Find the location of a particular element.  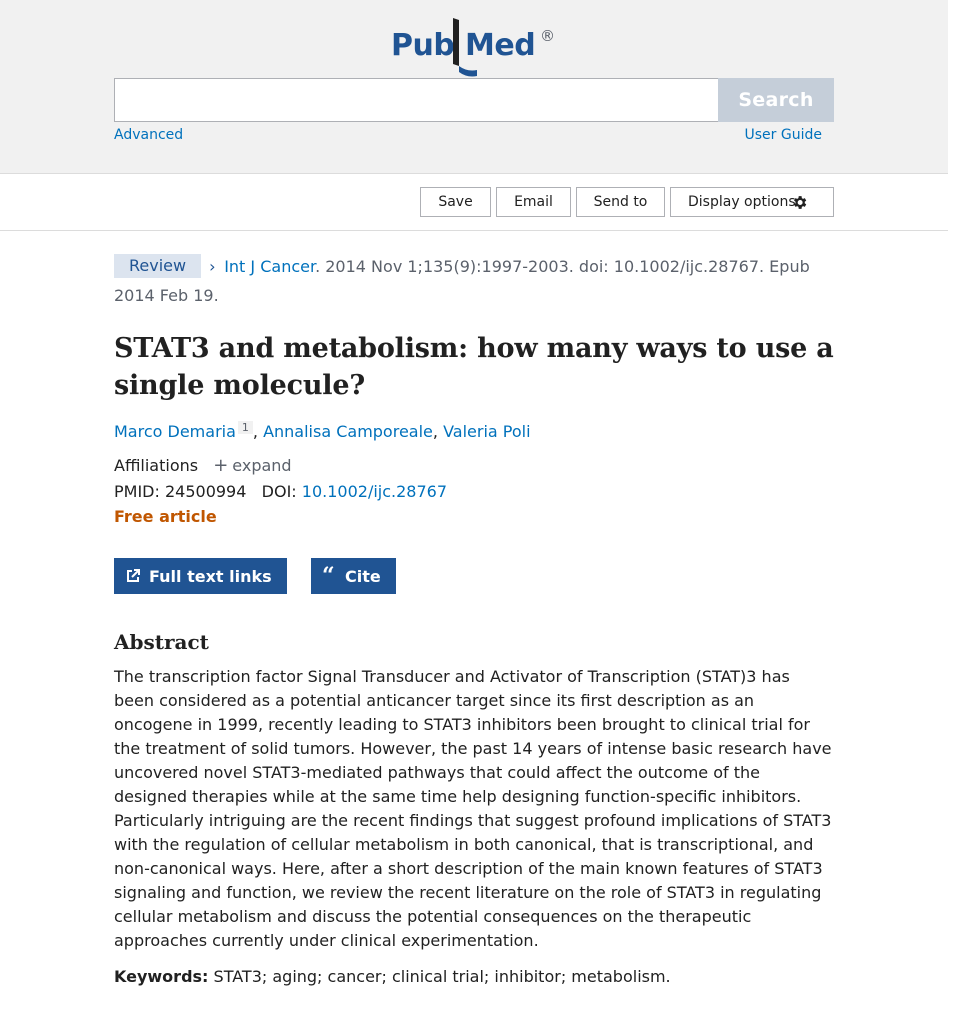

affiliations-label: Affiliations is located at coordinates (156, 465).